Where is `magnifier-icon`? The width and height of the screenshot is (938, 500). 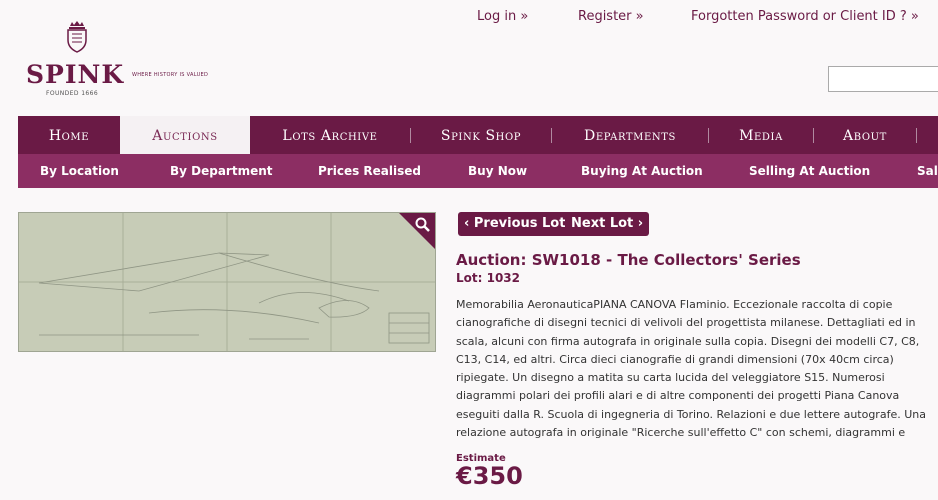
magnifier-icon is located at coordinates (417, 231).